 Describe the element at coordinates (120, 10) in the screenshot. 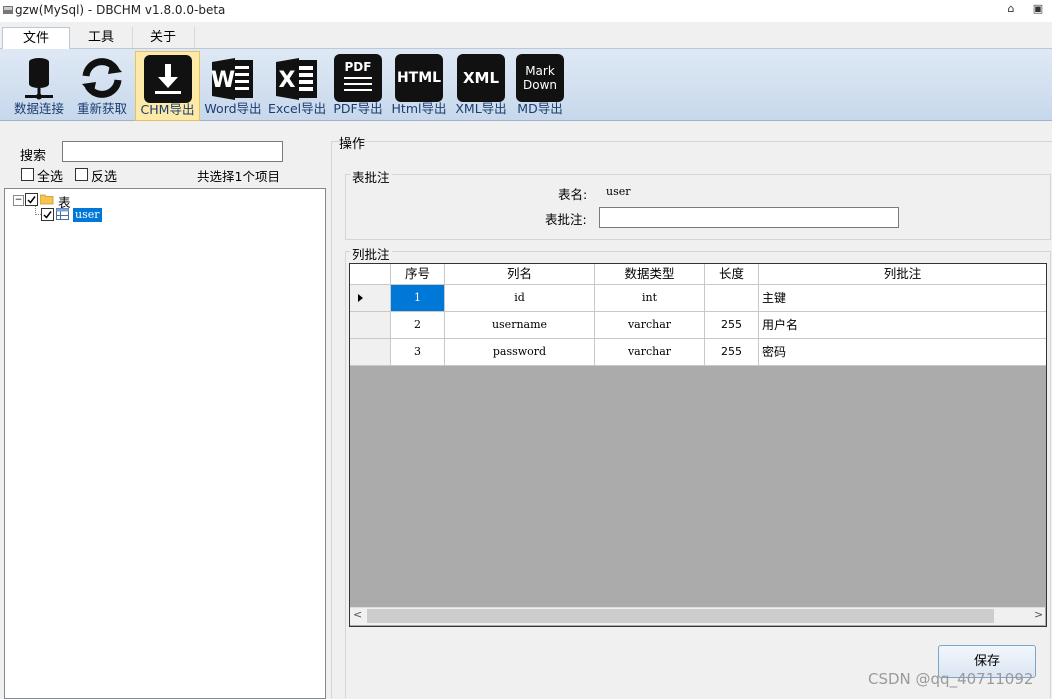

I see `window-title: gzw(MySql) - DBCHM v1.8.0.0-beta` at that location.